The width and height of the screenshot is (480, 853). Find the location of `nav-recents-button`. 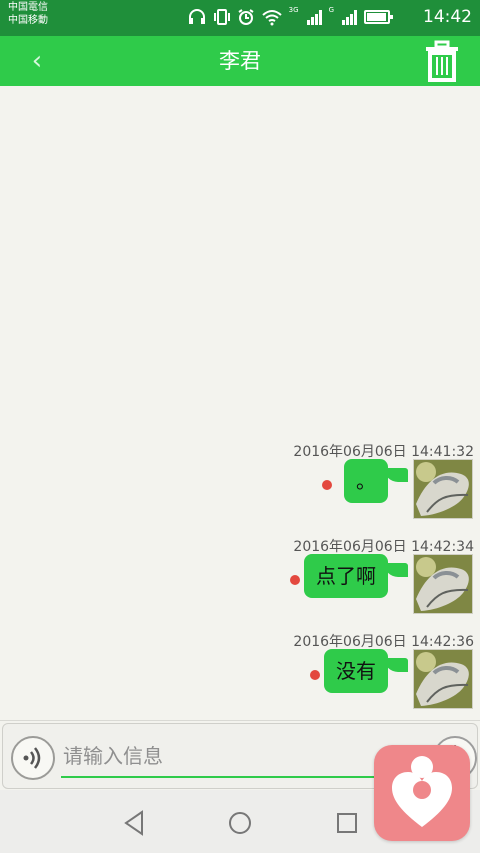

nav-recents-button is located at coordinates (347, 823).